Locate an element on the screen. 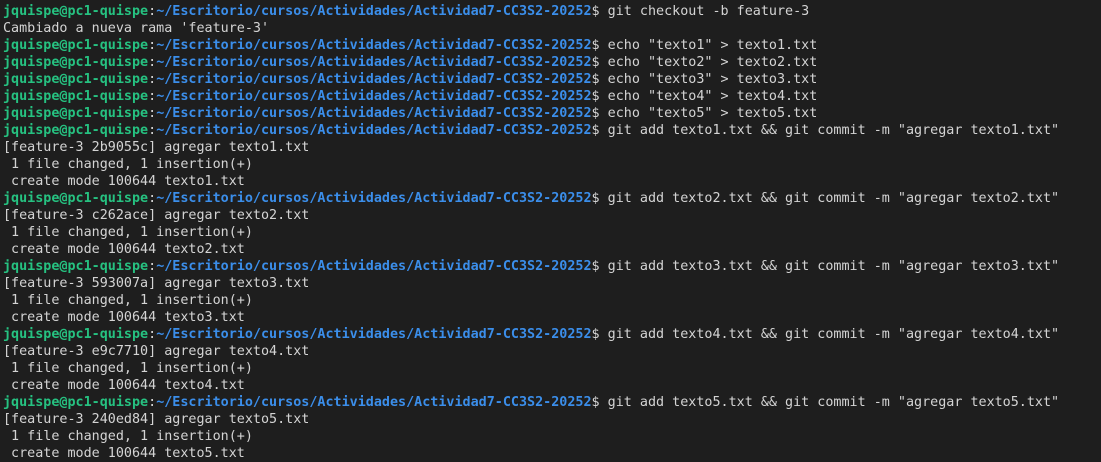 This screenshot has width=1101, height=462. output-line: create mode 100644 texto2.txt is located at coordinates (552, 249).